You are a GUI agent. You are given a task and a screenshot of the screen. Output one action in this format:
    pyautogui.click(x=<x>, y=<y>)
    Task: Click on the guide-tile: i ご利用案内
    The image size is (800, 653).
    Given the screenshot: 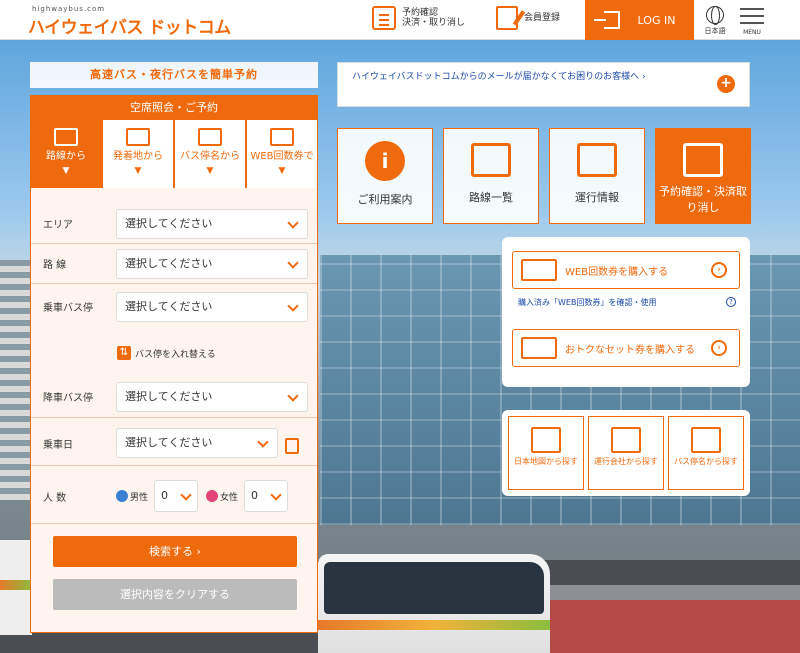 What is the action you would take?
    pyautogui.click(x=385, y=176)
    